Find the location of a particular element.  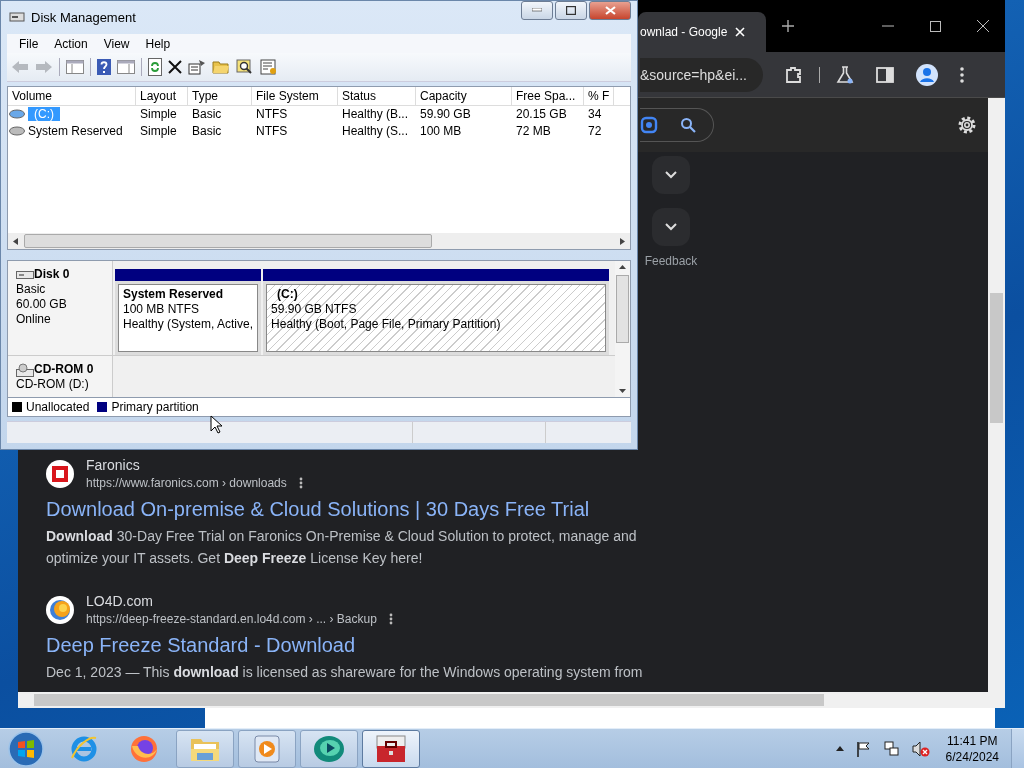

table-cell: Basic is located at coordinates (207, 131).